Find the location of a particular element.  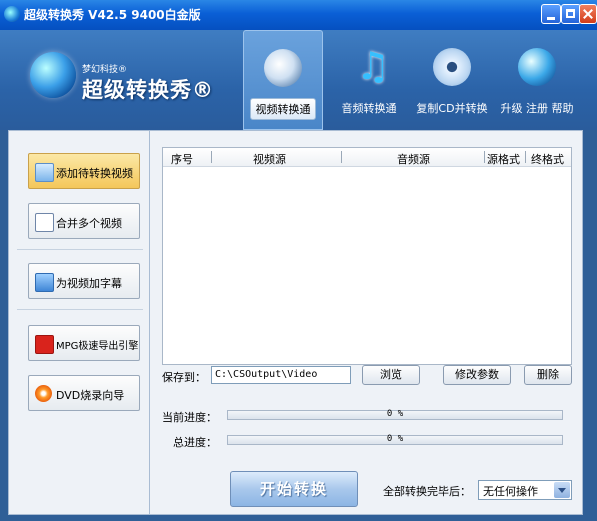

save-to-label: 保存到： is located at coordinates (184, 377).